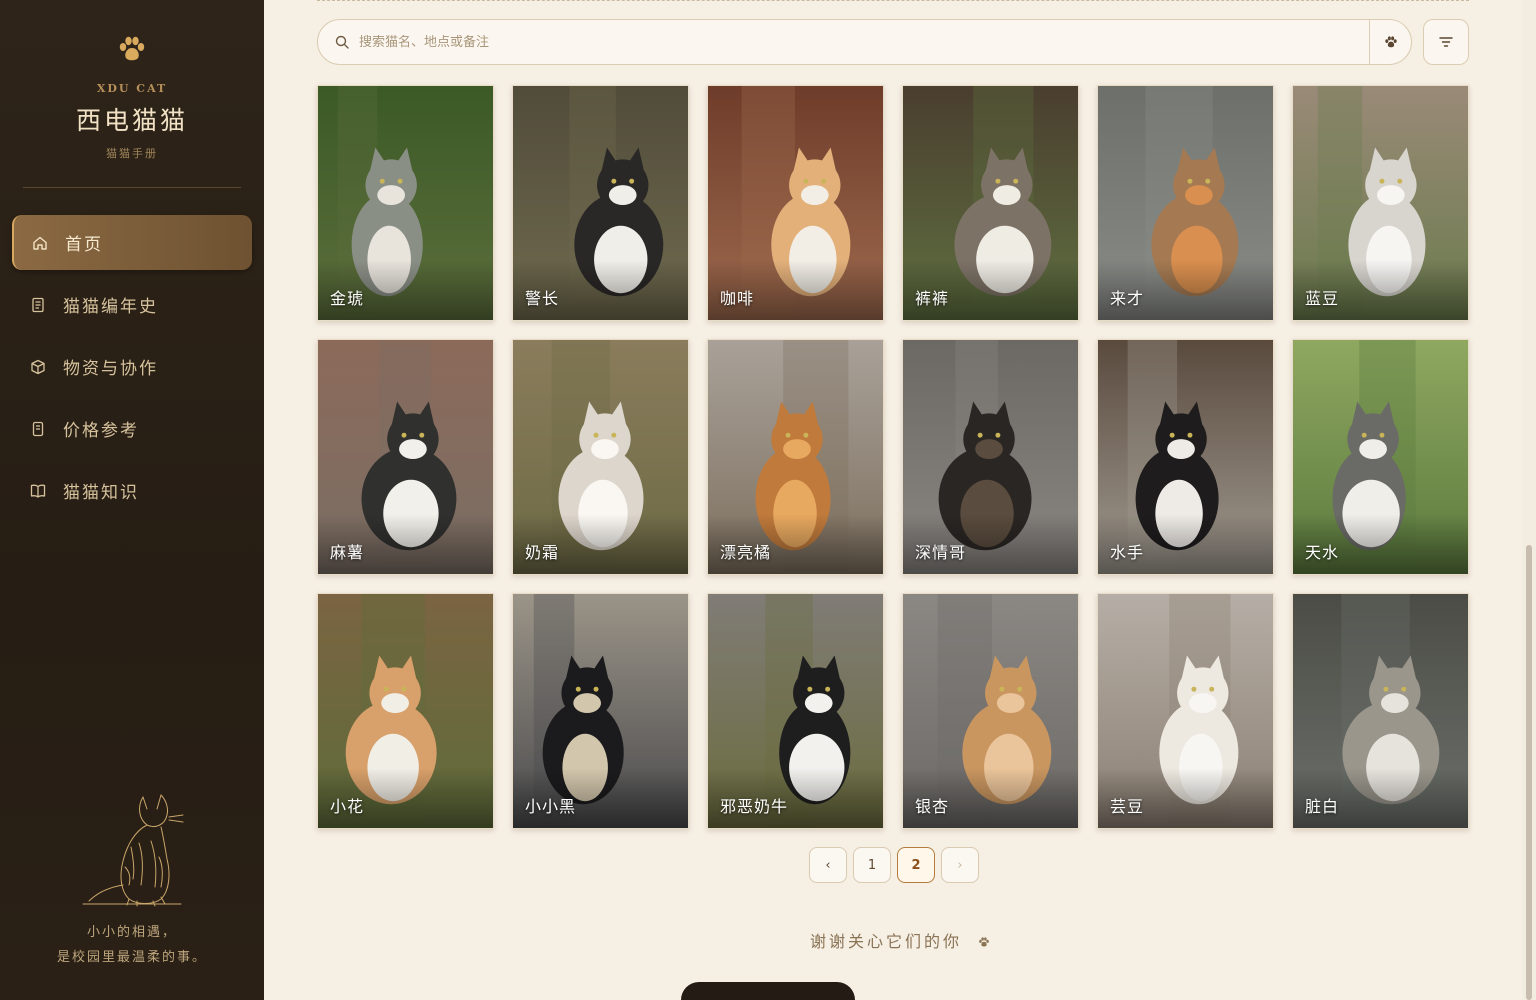 The width and height of the screenshot is (1536, 1000). I want to click on thanks-message: 谢谢关心它们的你, so click(900, 940).